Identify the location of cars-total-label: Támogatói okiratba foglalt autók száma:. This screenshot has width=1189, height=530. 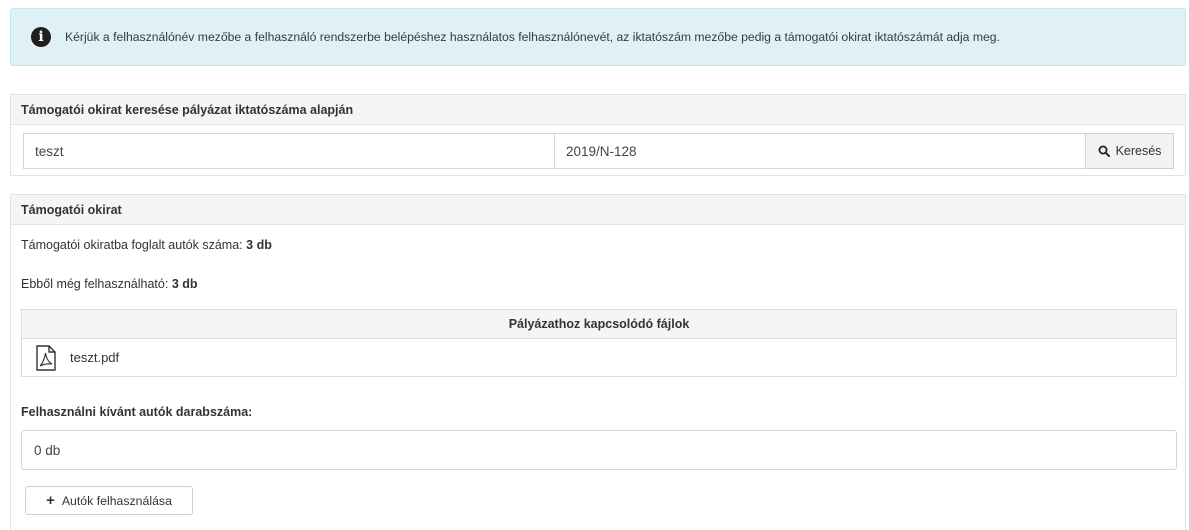
(132, 245).